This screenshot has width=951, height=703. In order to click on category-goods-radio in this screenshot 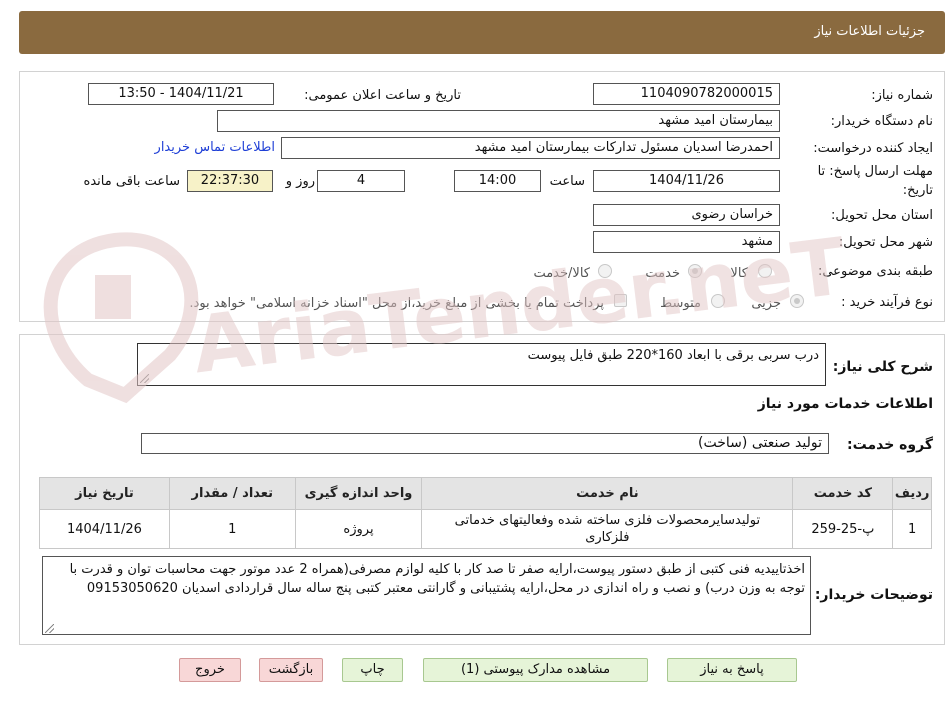, I will do `click(765, 271)`.